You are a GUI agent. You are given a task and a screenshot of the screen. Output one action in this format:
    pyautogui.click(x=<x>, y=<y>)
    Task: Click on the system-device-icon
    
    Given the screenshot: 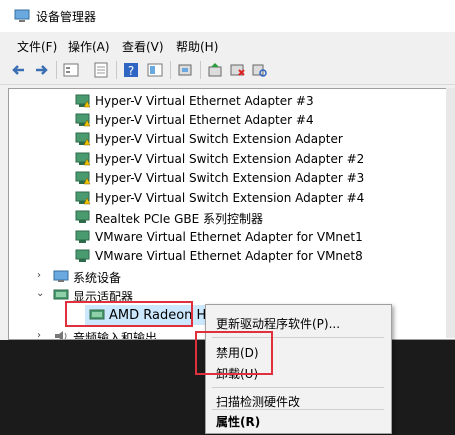 What is the action you would take?
    pyautogui.click(x=61, y=276)
    